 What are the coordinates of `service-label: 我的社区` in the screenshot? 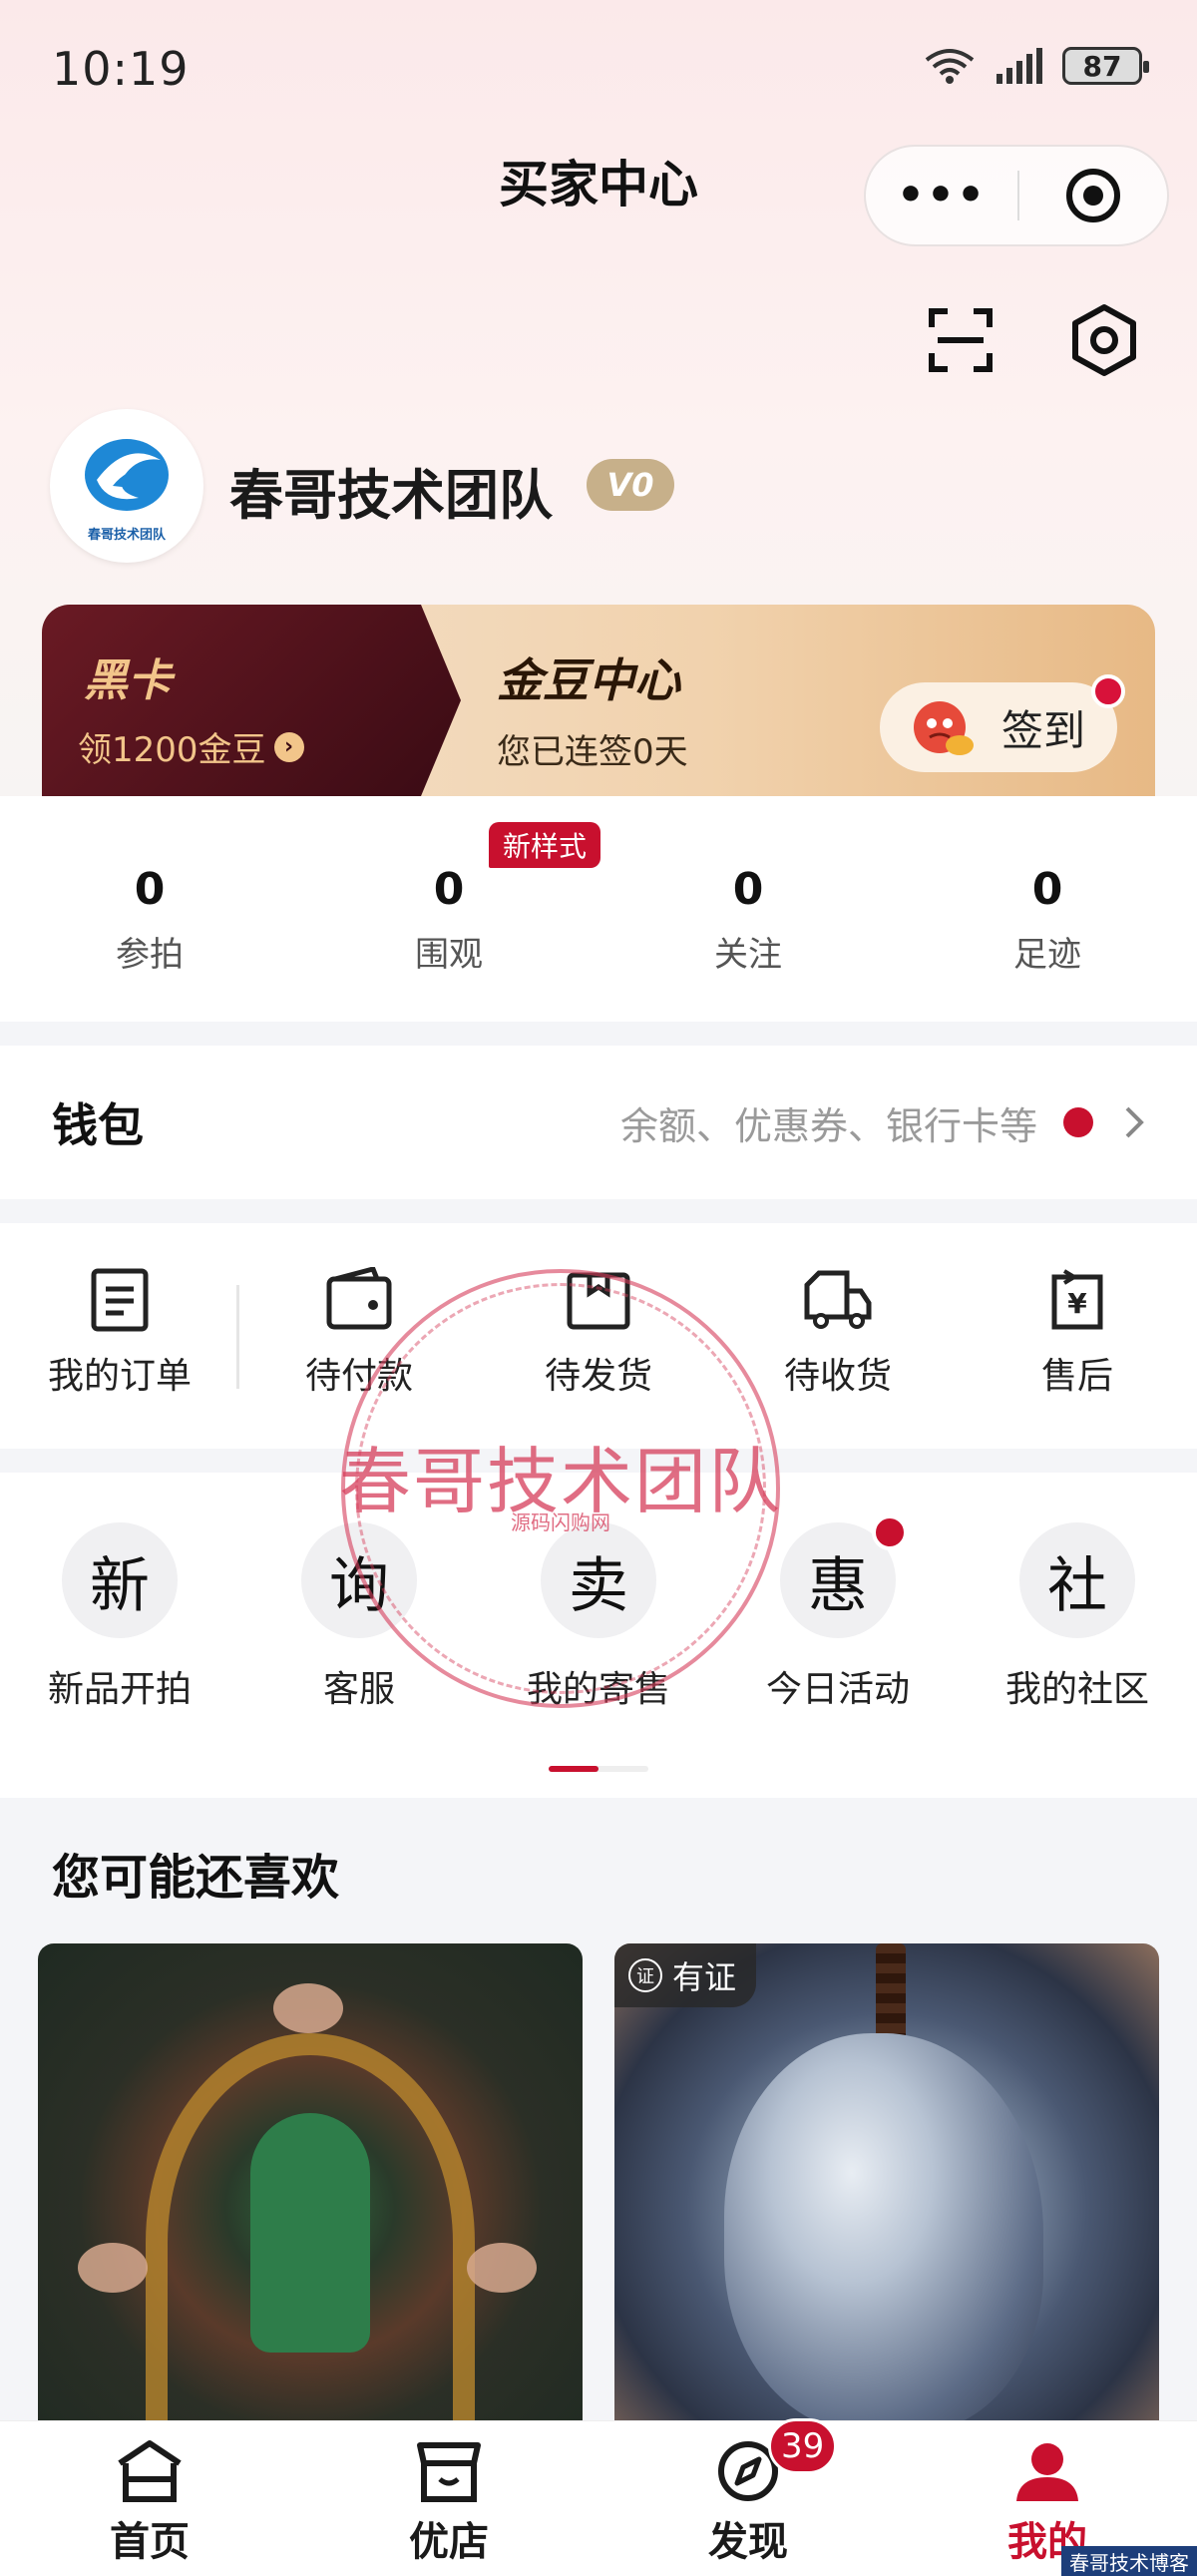 It's located at (1076, 1689).